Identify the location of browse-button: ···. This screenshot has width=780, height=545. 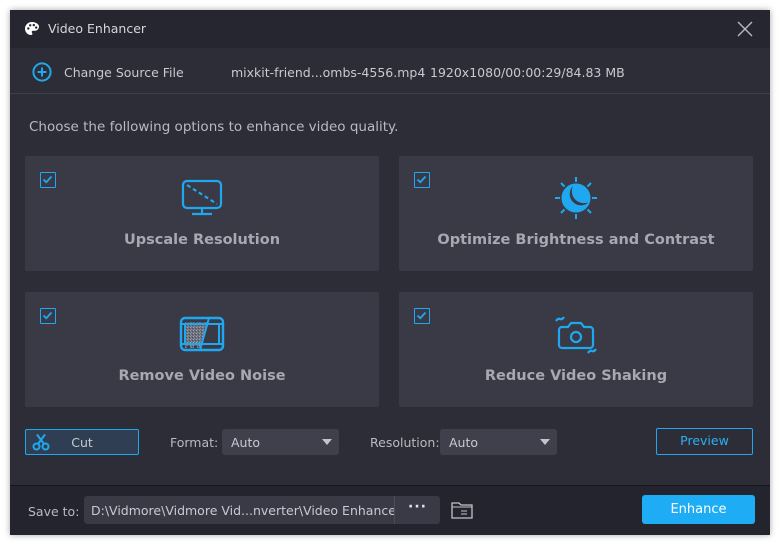
(417, 510).